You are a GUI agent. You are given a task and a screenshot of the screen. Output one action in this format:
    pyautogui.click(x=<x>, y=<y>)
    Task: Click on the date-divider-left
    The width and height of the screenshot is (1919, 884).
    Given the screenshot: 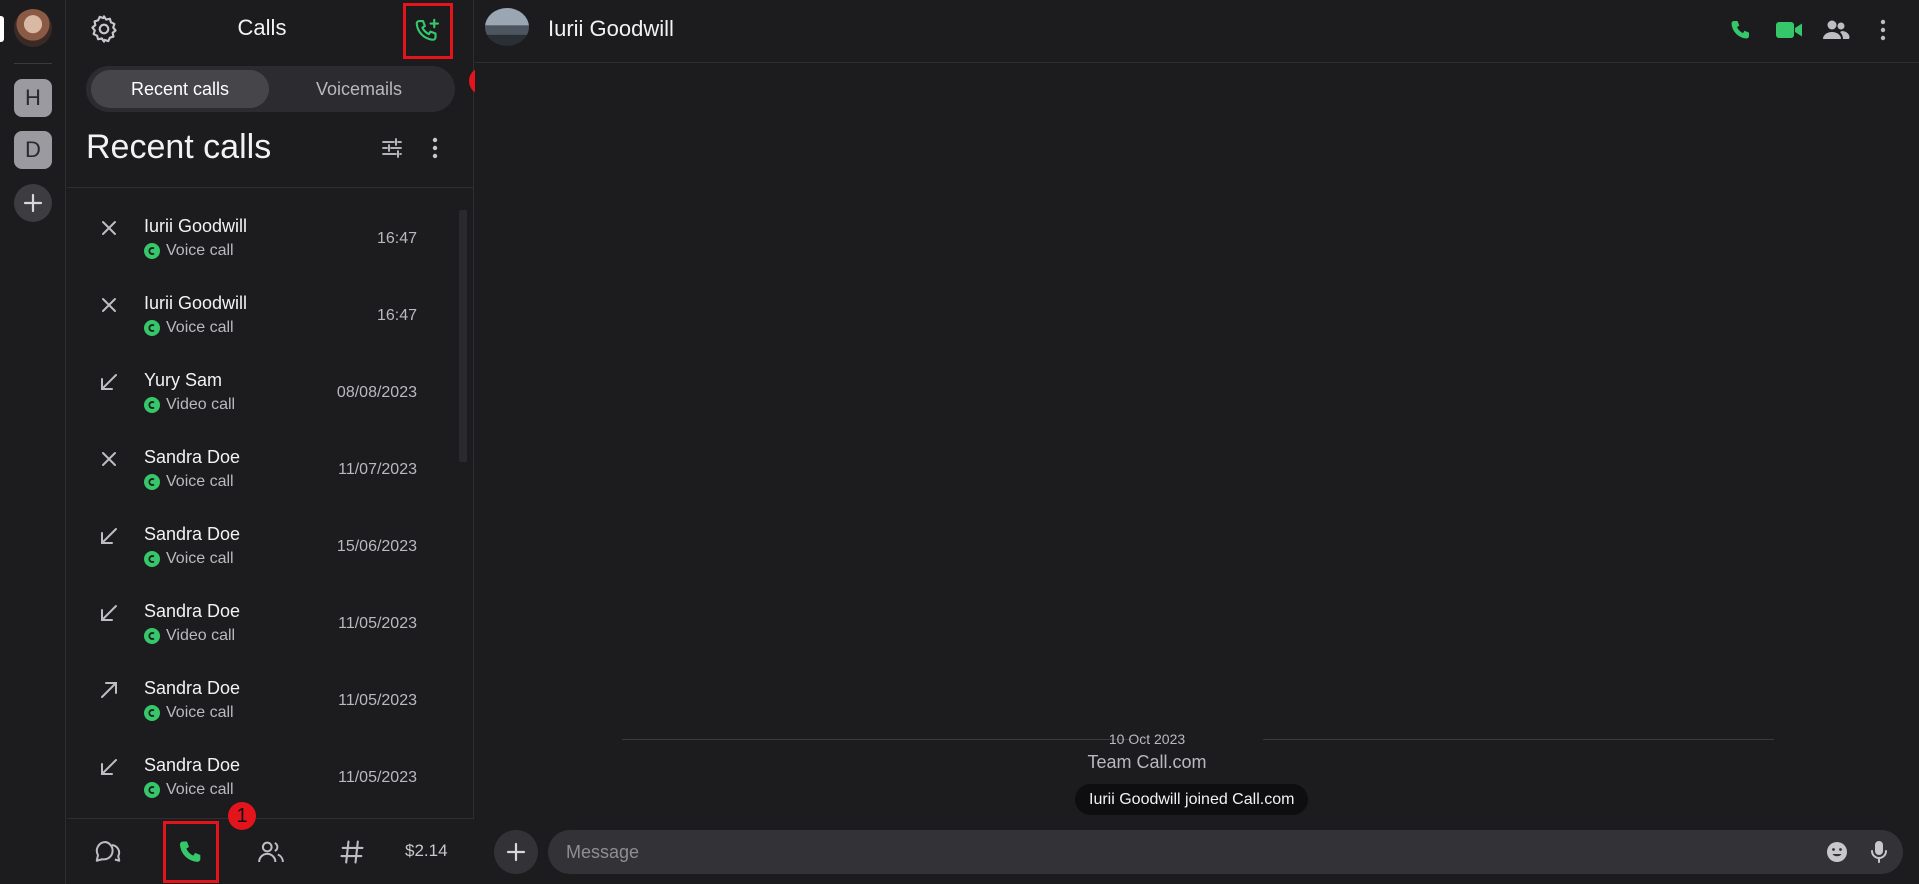 What is the action you would take?
    pyautogui.click(x=877, y=739)
    